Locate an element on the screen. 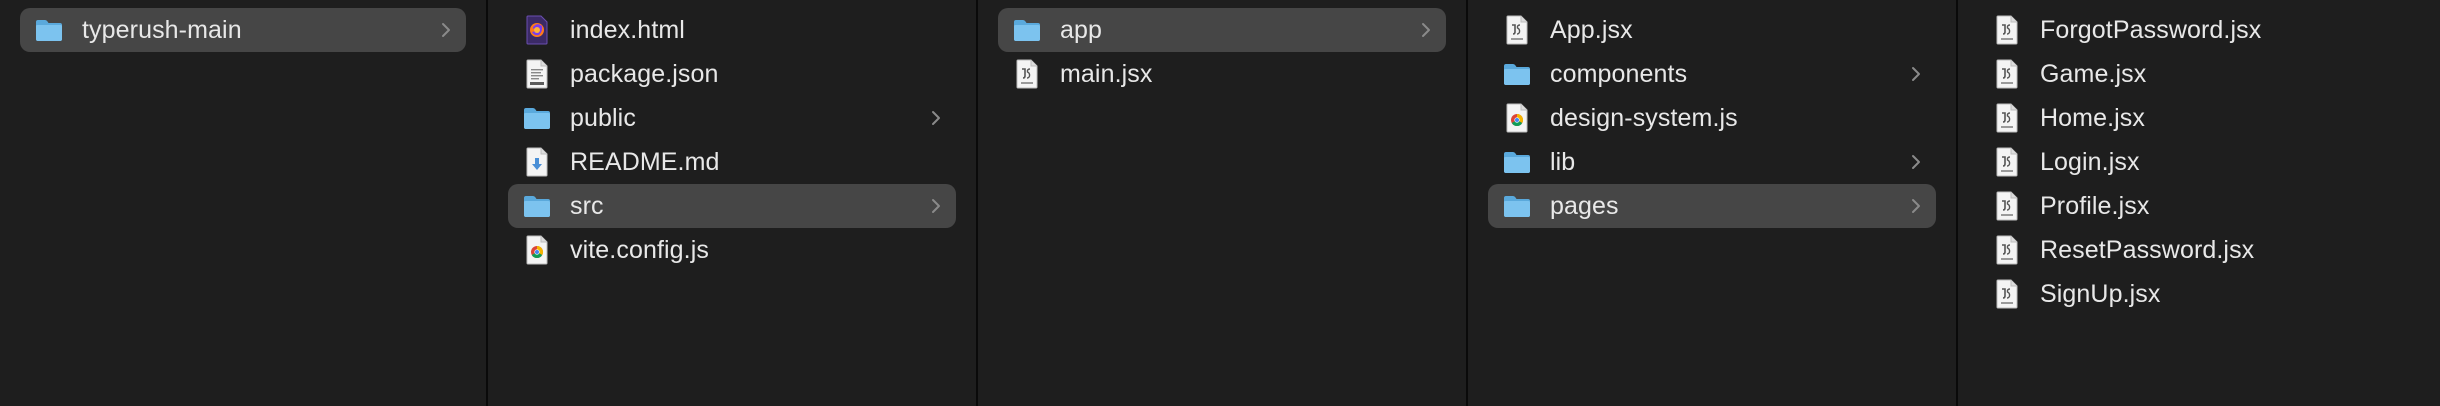 The width and height of the screenshot is (2440, 406). folder-item: components is located at coordinates (1712, 74).